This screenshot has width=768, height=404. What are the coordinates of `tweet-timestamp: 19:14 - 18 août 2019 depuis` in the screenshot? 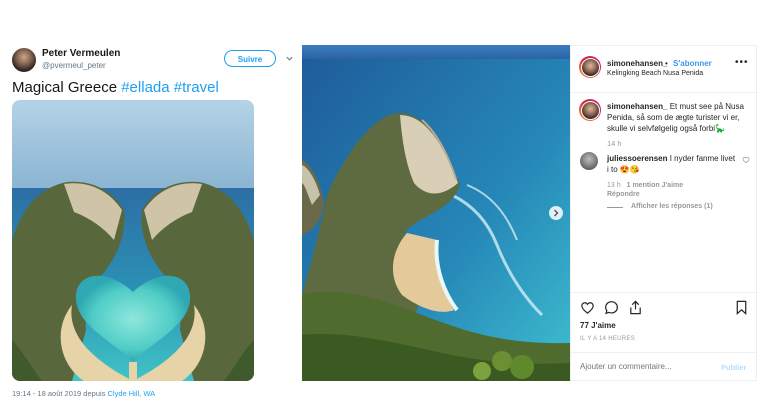 It's located at (60, 393).